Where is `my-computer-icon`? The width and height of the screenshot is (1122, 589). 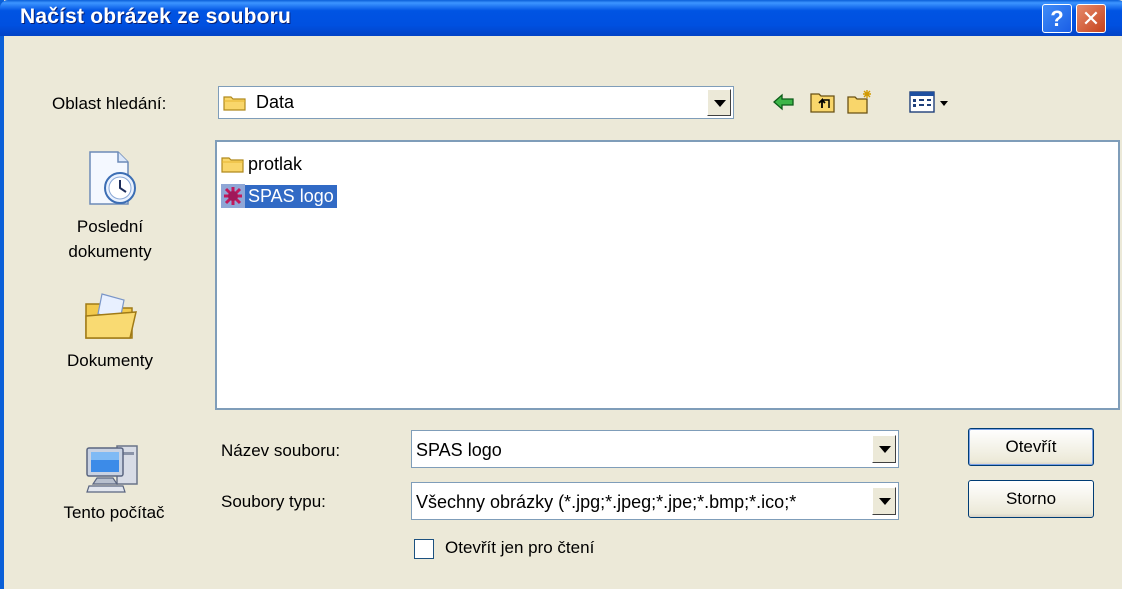 my-computer-icon is located at coordinates (112, 469).